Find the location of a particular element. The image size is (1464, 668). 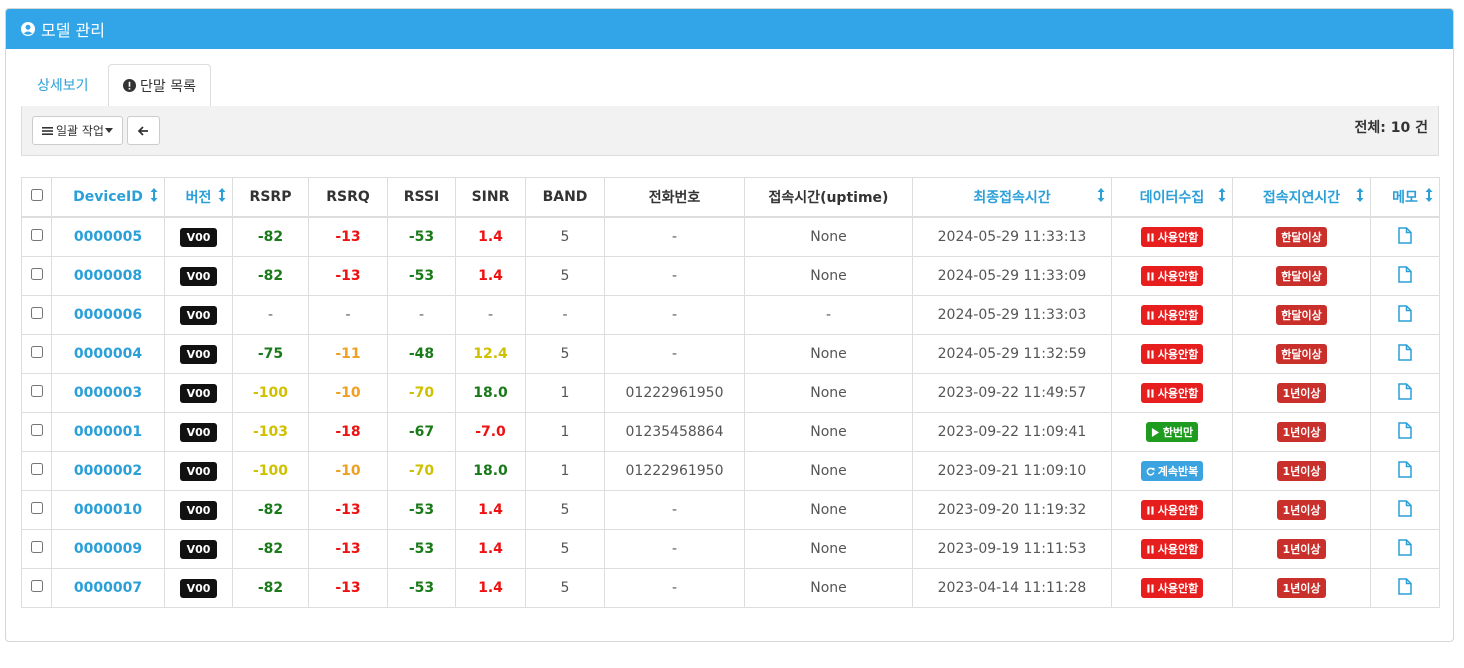

last-connected-cell: 2024-05-29 11:32:59 is located at coordinates (1012, 354).